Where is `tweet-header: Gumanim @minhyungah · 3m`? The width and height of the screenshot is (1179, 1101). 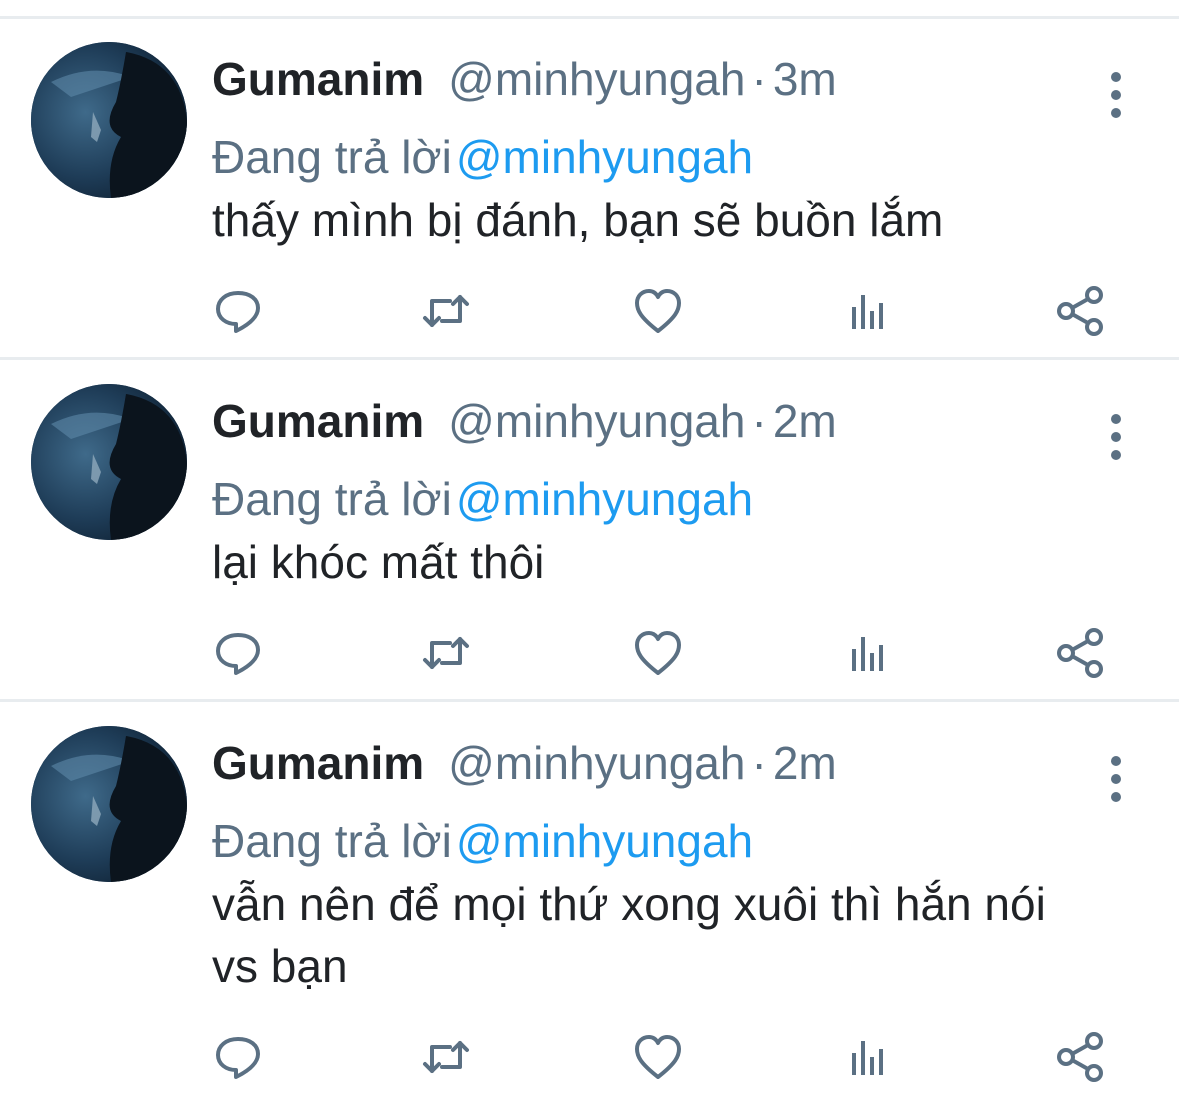 tweet-header: Gumanim @minhyungah · 3m is located at coordinates (524, 79).